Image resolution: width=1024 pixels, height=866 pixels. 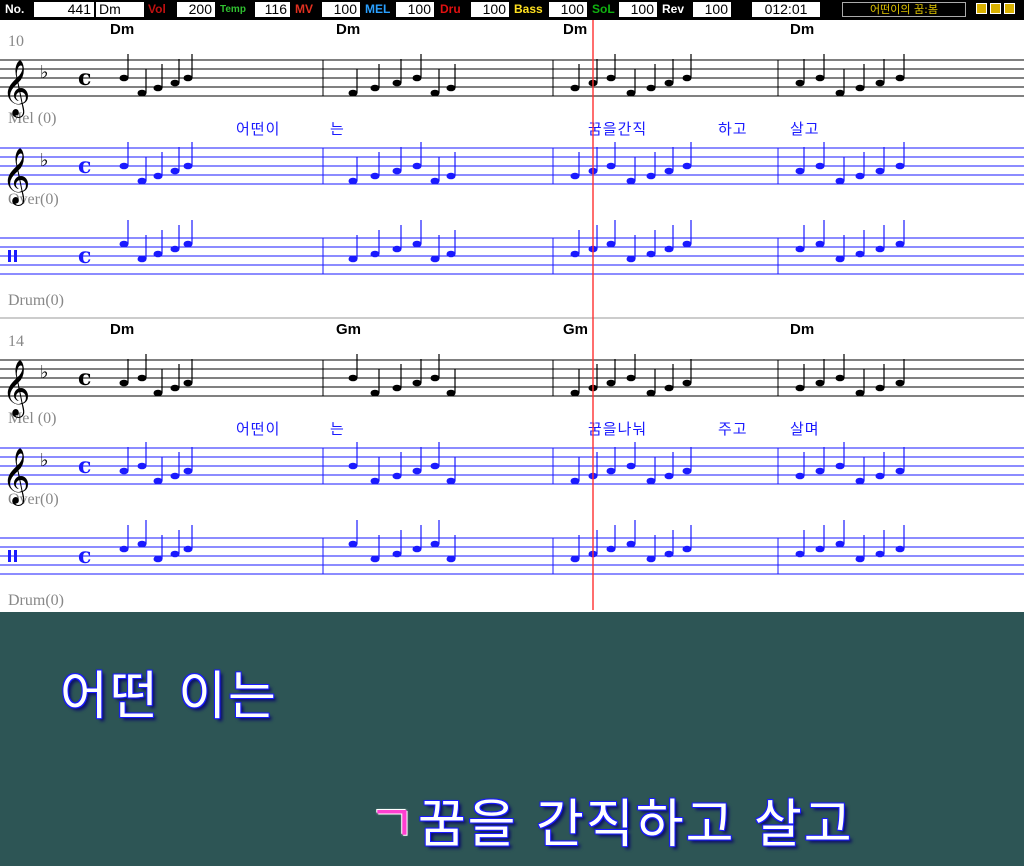 What do you see at coordinates (995, 8) in the screenshot?
I see `maximize-icon` at bounding box center [995, 8].